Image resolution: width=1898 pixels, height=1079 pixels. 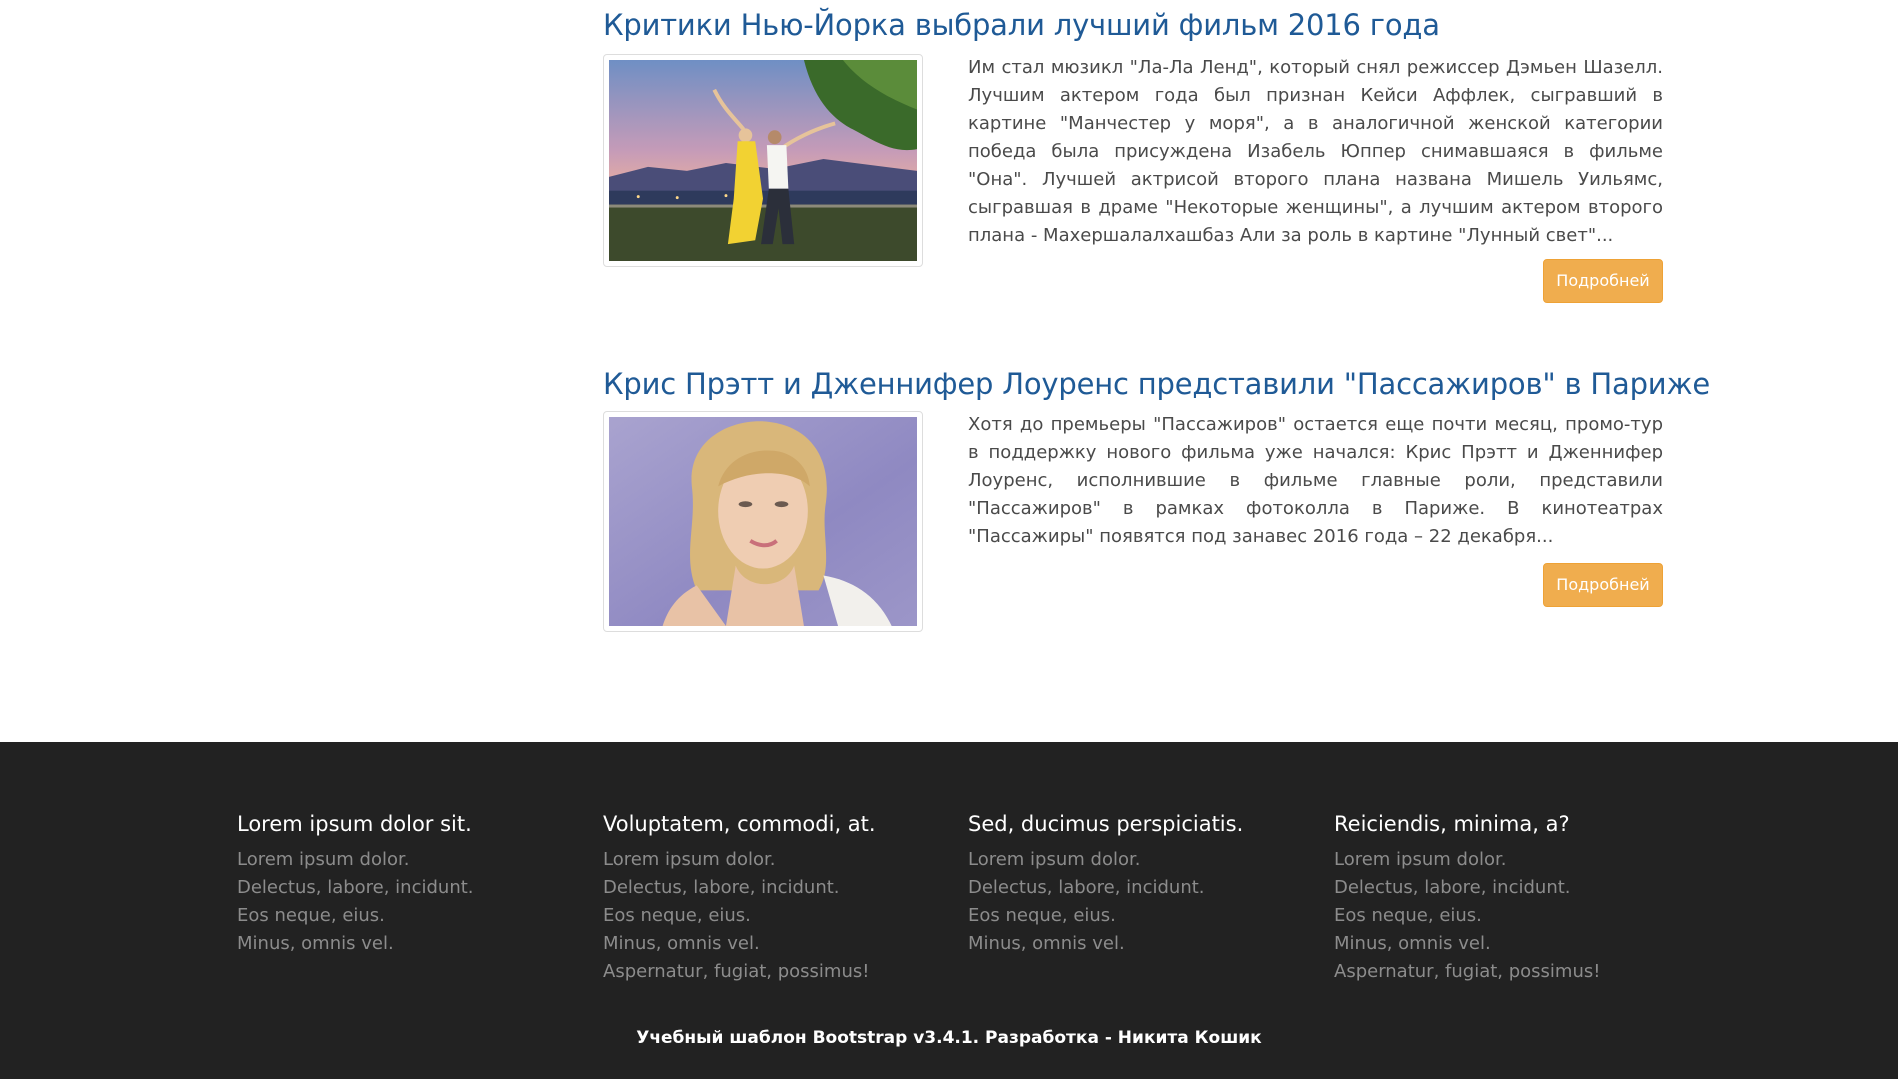 I want to click on footer-column-heading: Reiciendis, minima, a?, so click(x=1452, y=824).